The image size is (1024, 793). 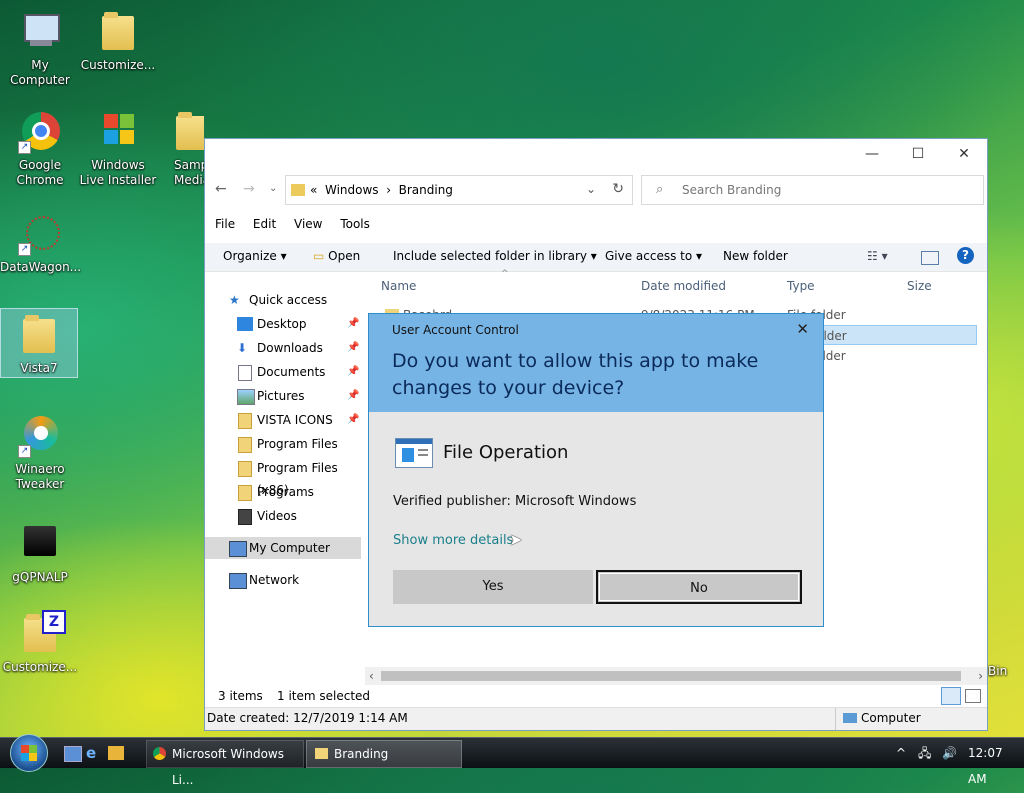 What do you see at coordinates (755, 256) in the screenshot?
I see `new-folder-button: New folder` at bounding box center [755, 256].